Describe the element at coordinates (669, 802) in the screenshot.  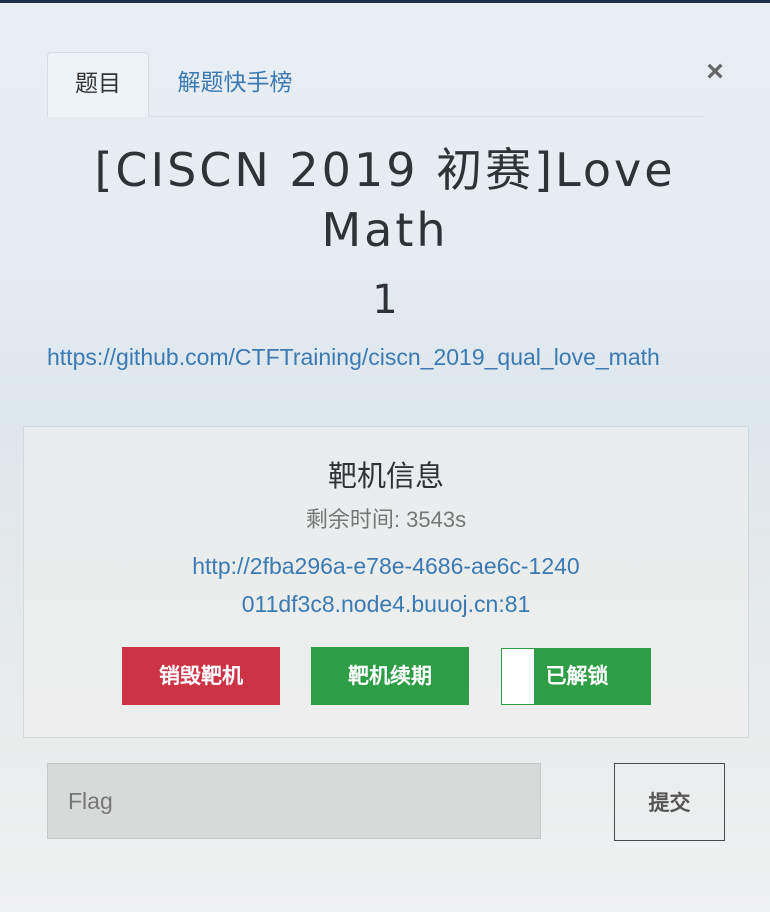
I see `submit-button: 提交` at that location.